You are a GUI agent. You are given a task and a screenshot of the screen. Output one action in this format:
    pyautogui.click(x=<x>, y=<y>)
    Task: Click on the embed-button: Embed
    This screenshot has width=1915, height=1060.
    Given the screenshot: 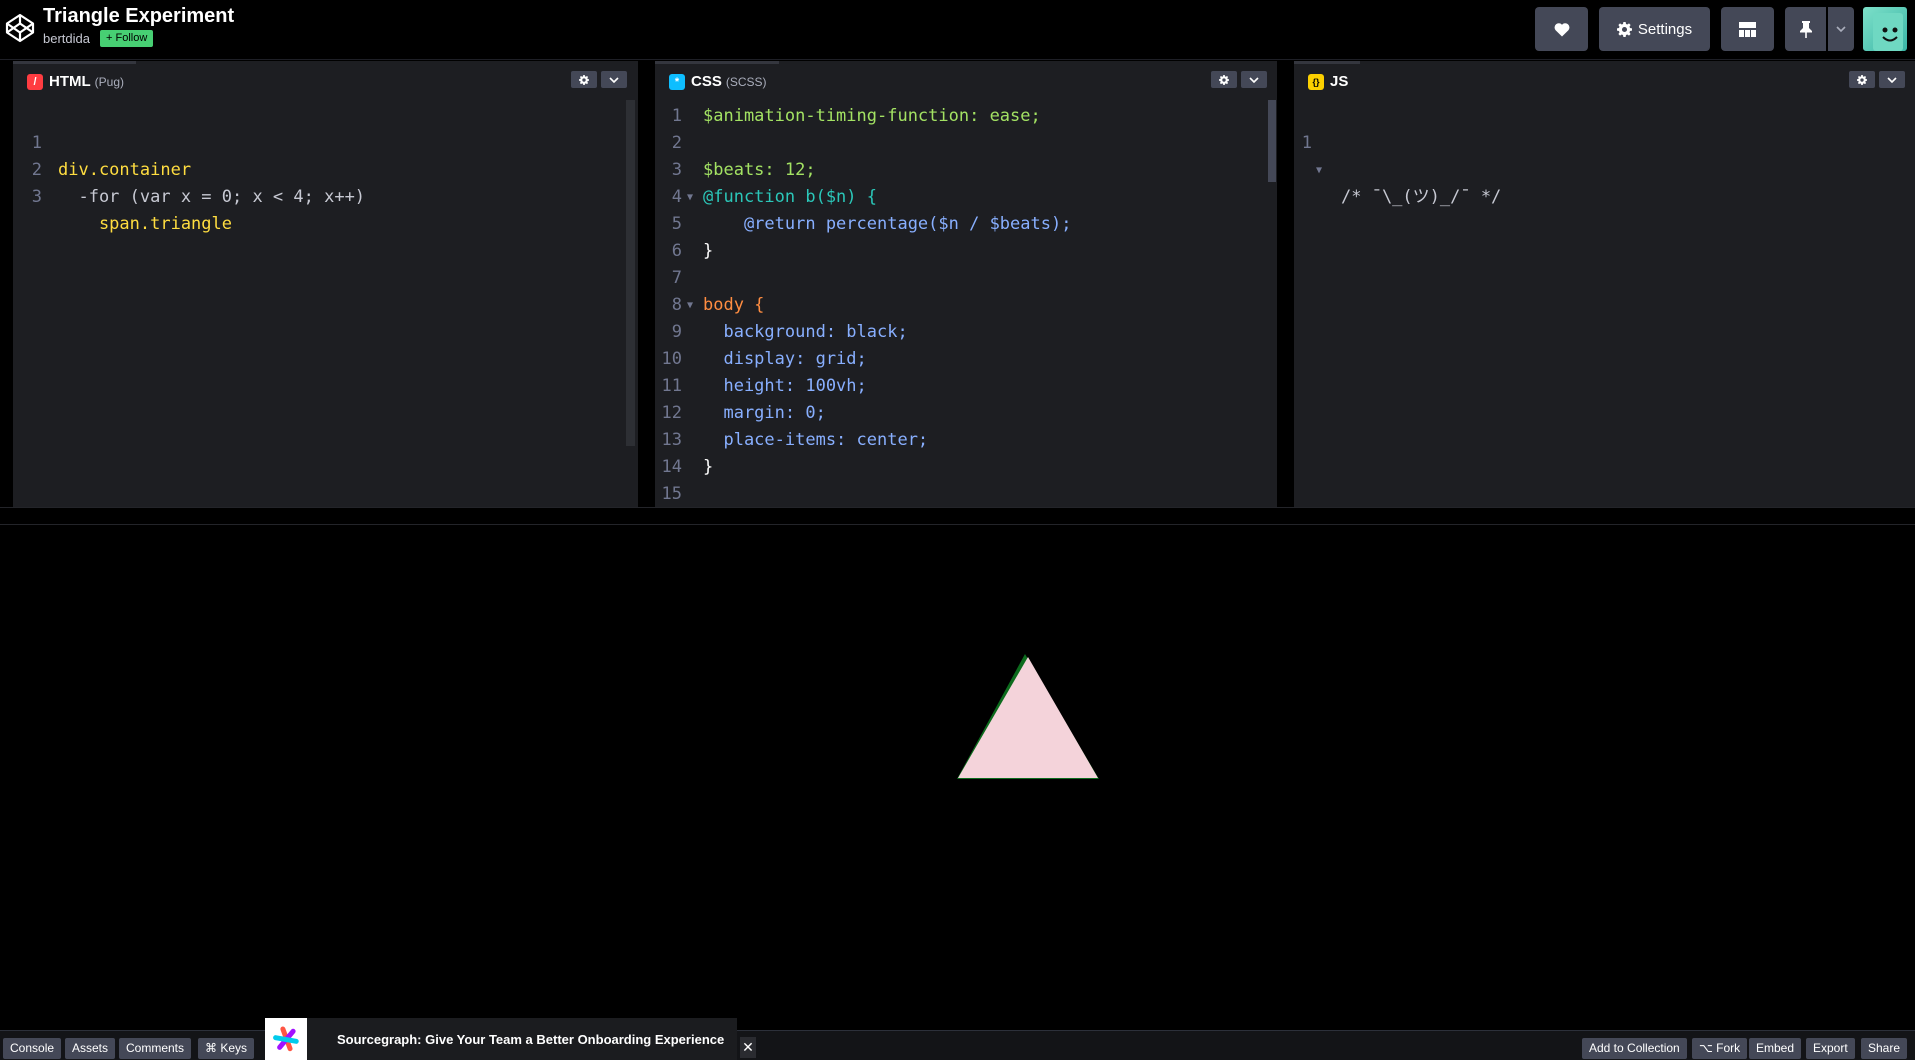 What is the action you would take?
    pyautogui.click(x=1775, y=1048)
    